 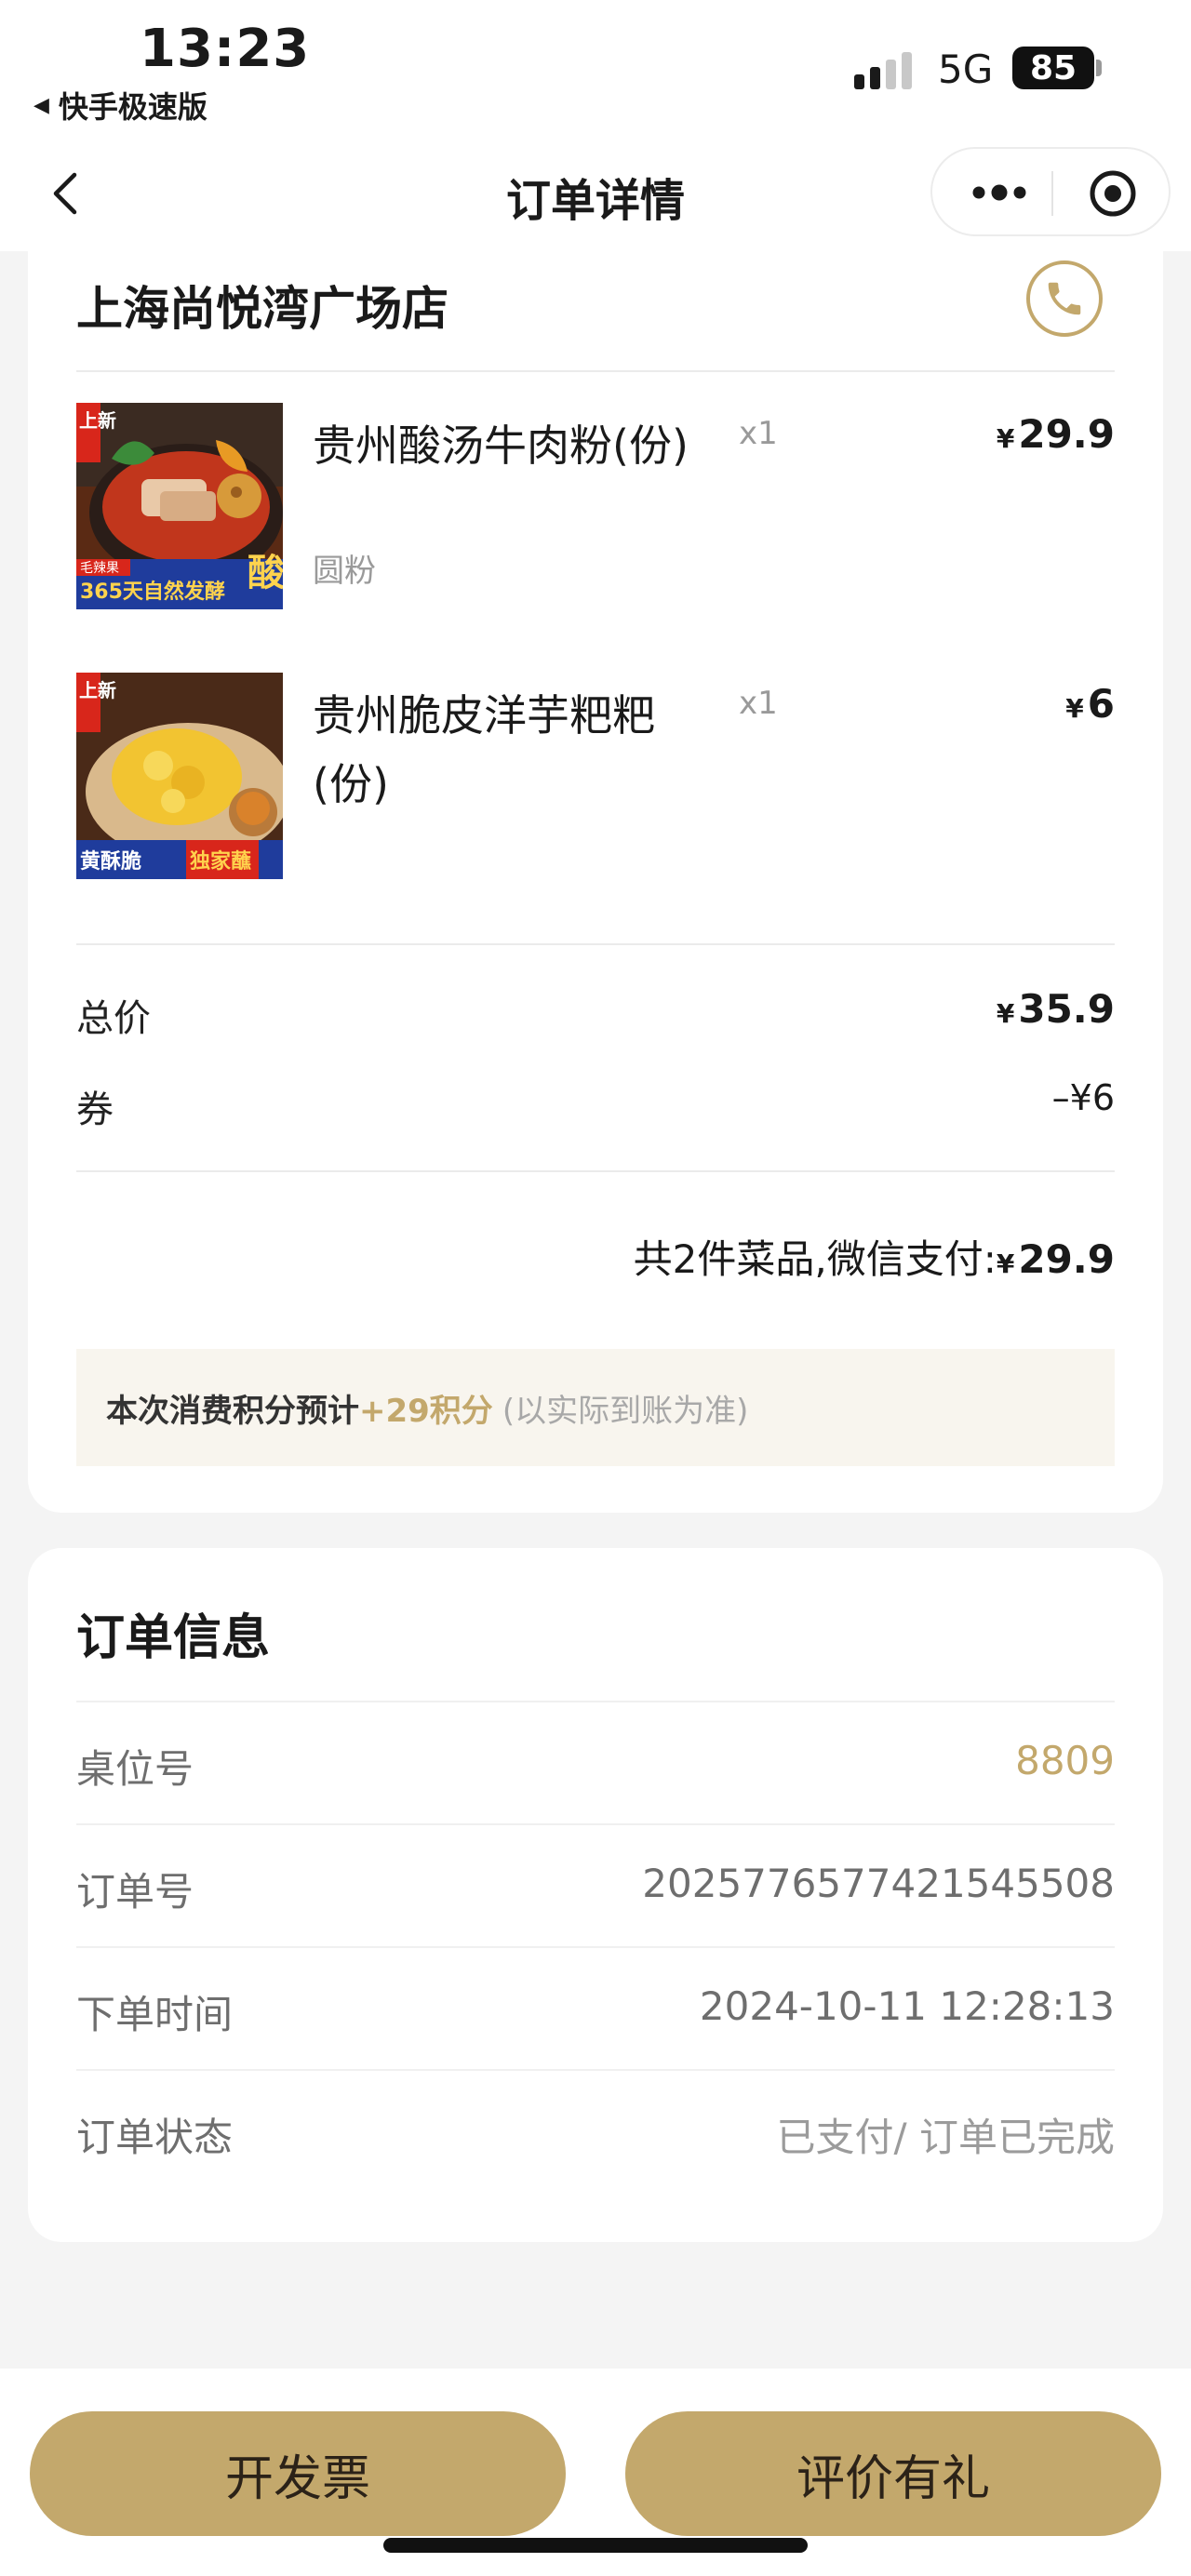 I want to click on back-app-label: 快手极速版, so click(x=132, y=107).